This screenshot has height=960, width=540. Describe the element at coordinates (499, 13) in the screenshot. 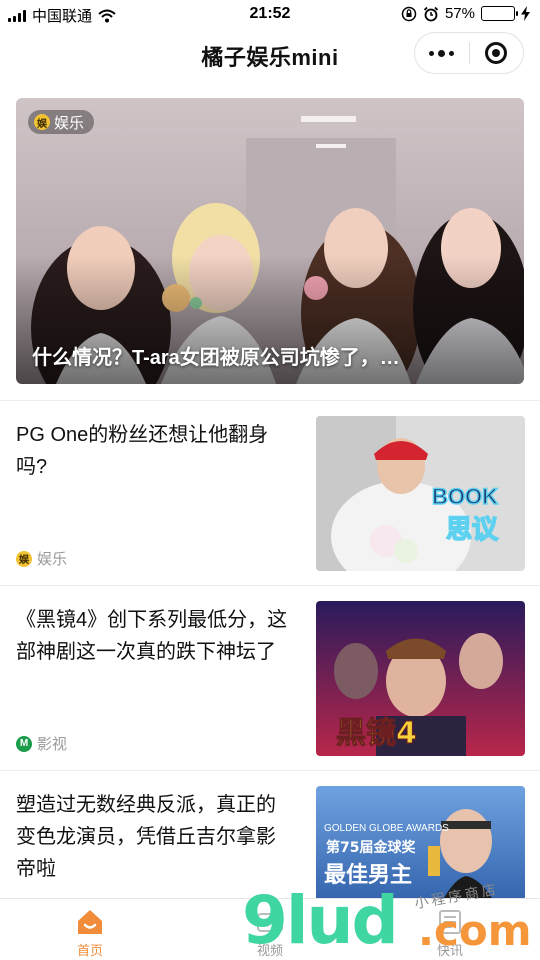

I see `battery-icon` at that location.